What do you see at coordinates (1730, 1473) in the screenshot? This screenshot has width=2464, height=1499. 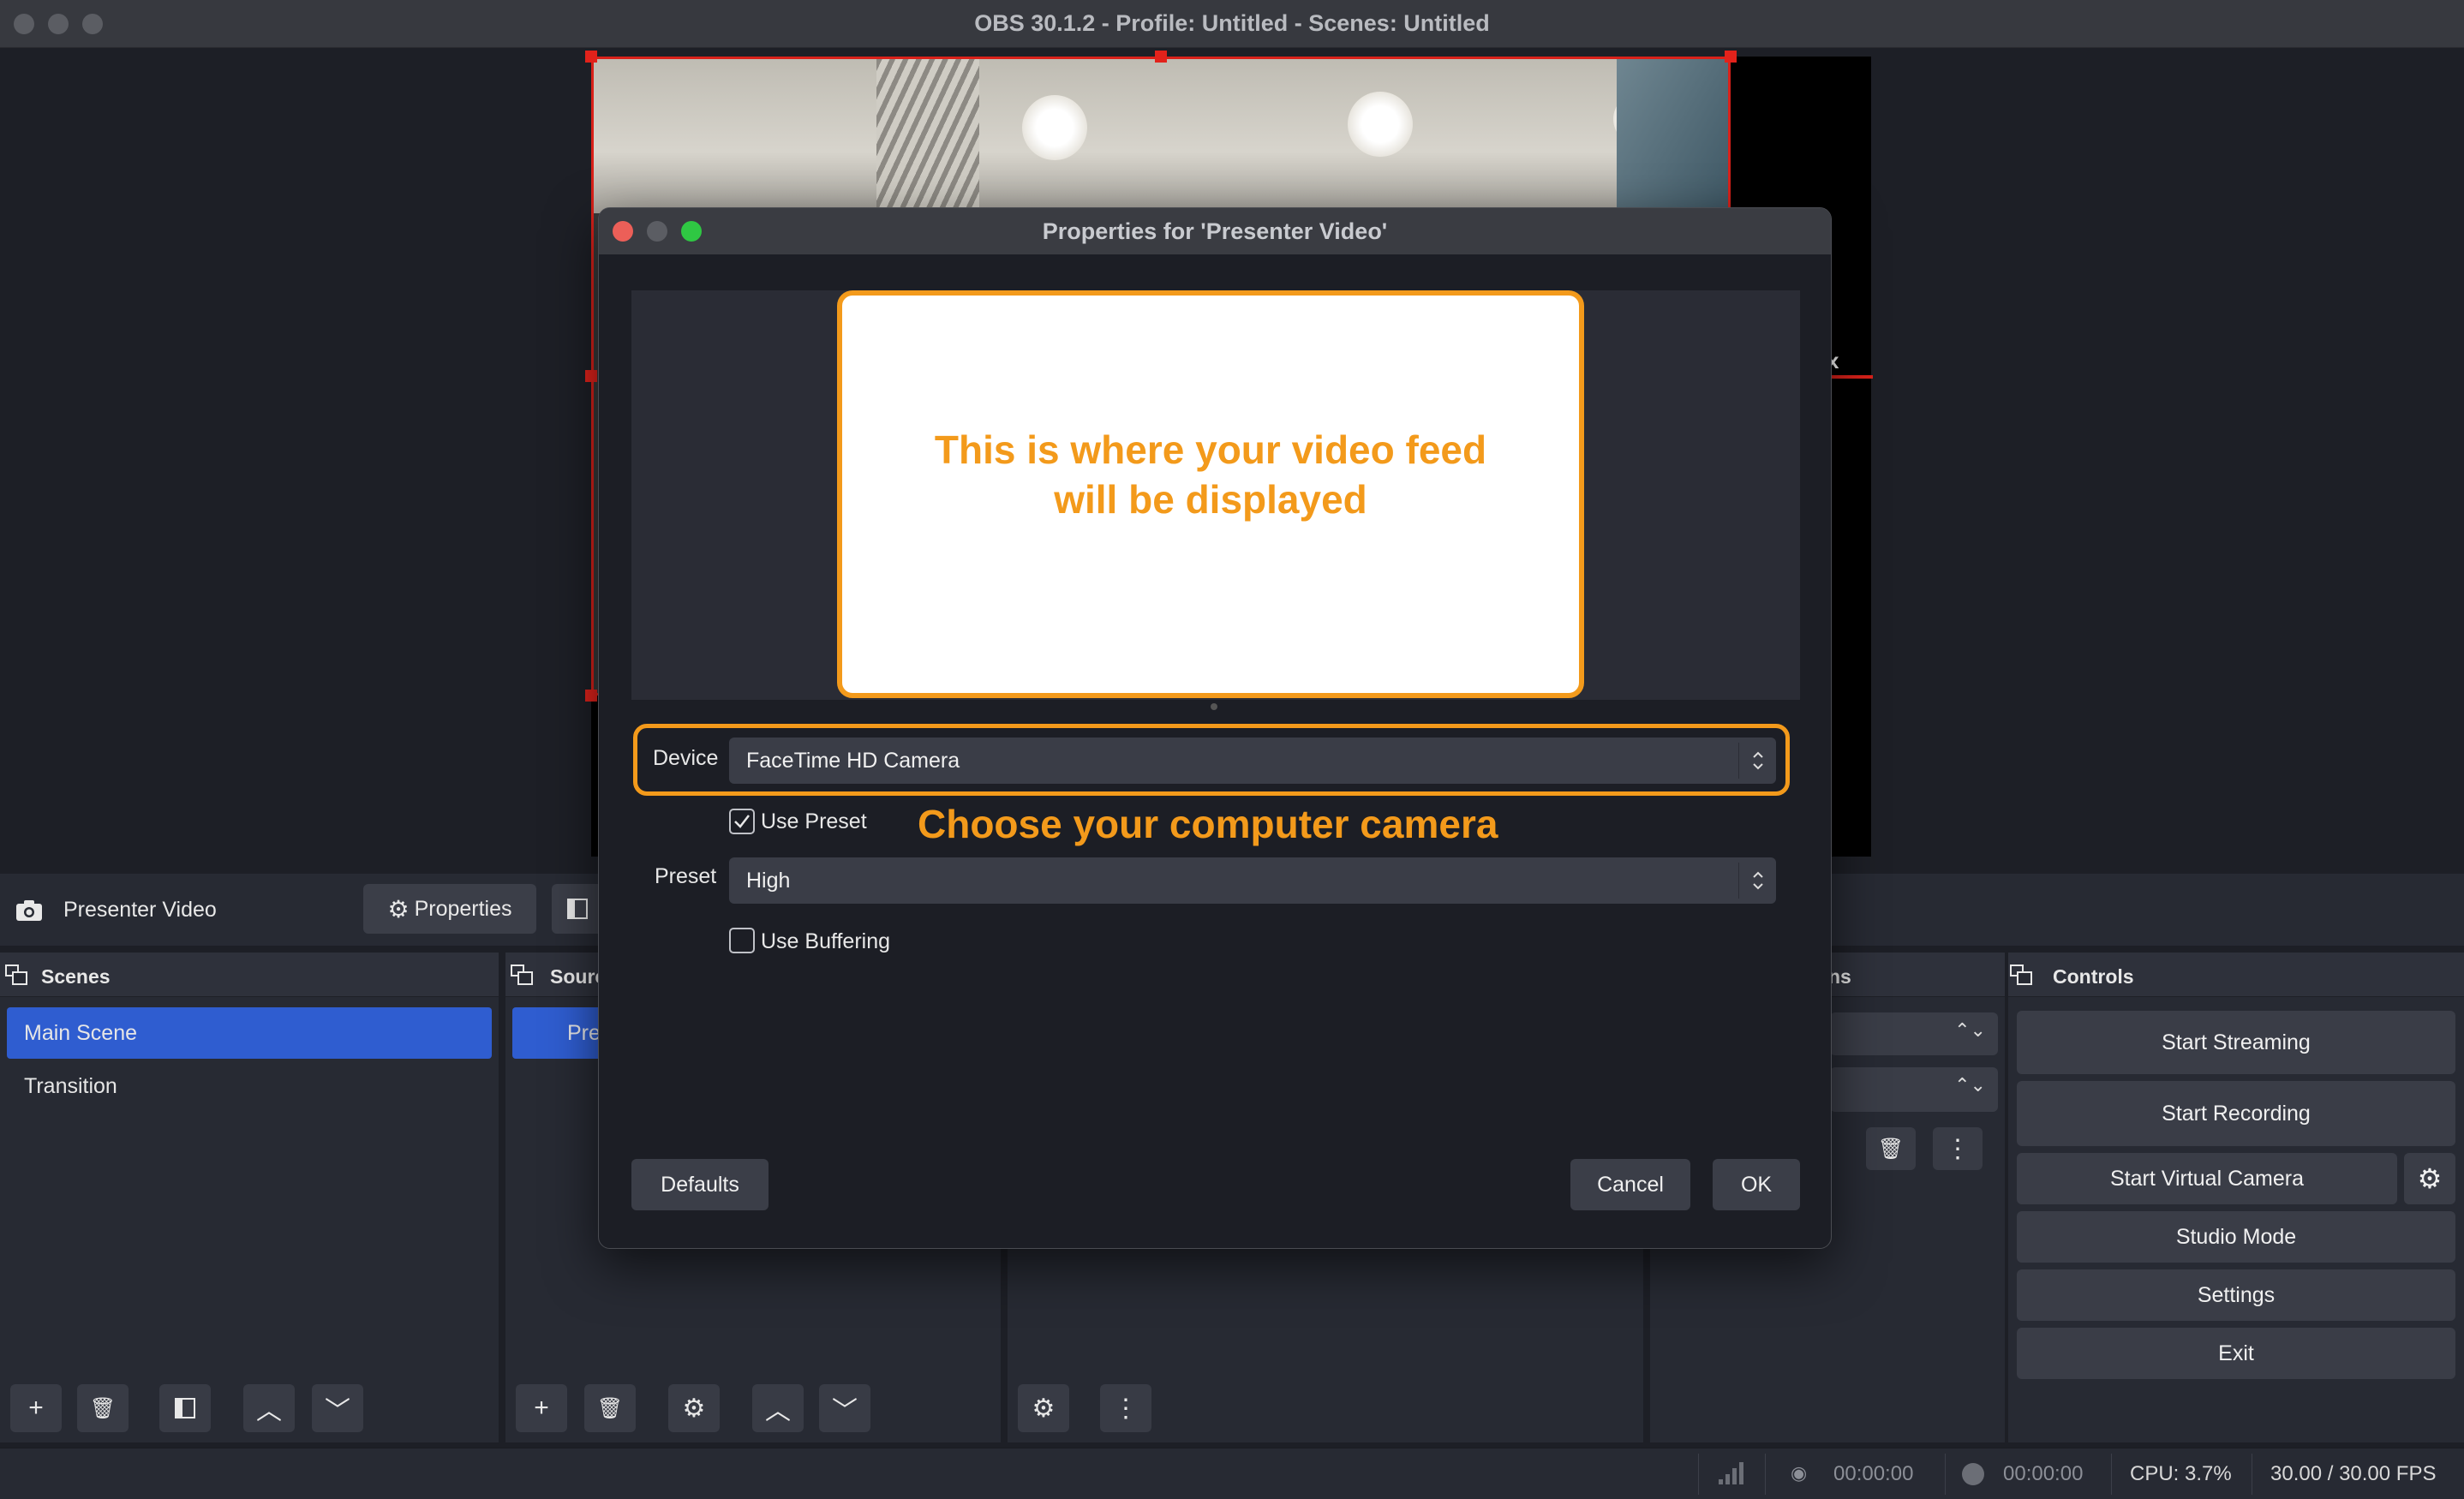 I see `network-bars-icon` at bounding box center [1730, 1473].